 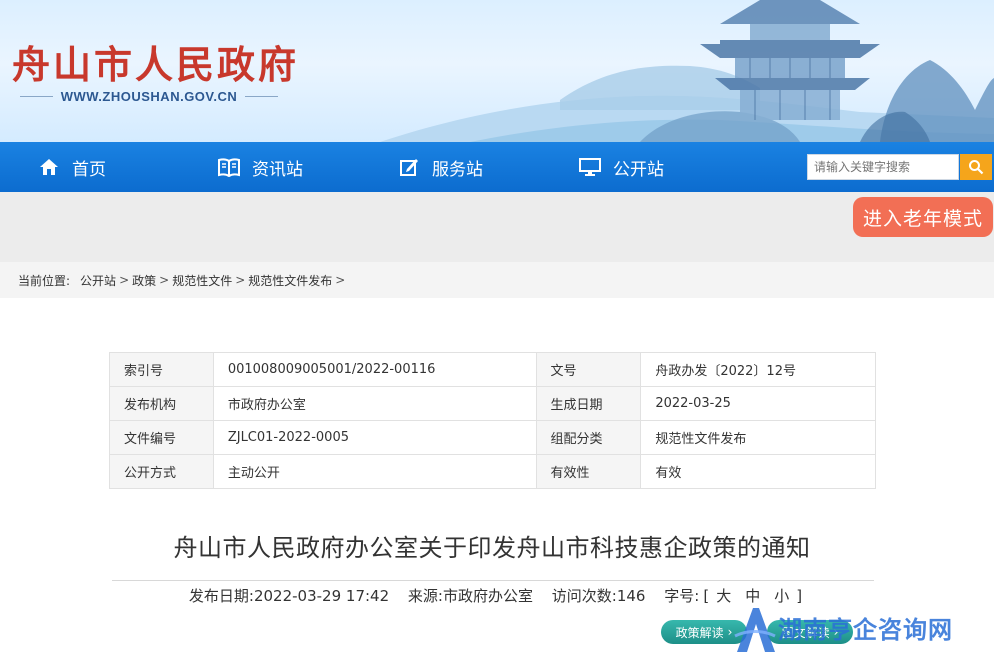 What do you see at coordinates (588, 403) in the screenshot?
I see `meta-key-created-date: 生成日期` at bounding box center [588, 403].